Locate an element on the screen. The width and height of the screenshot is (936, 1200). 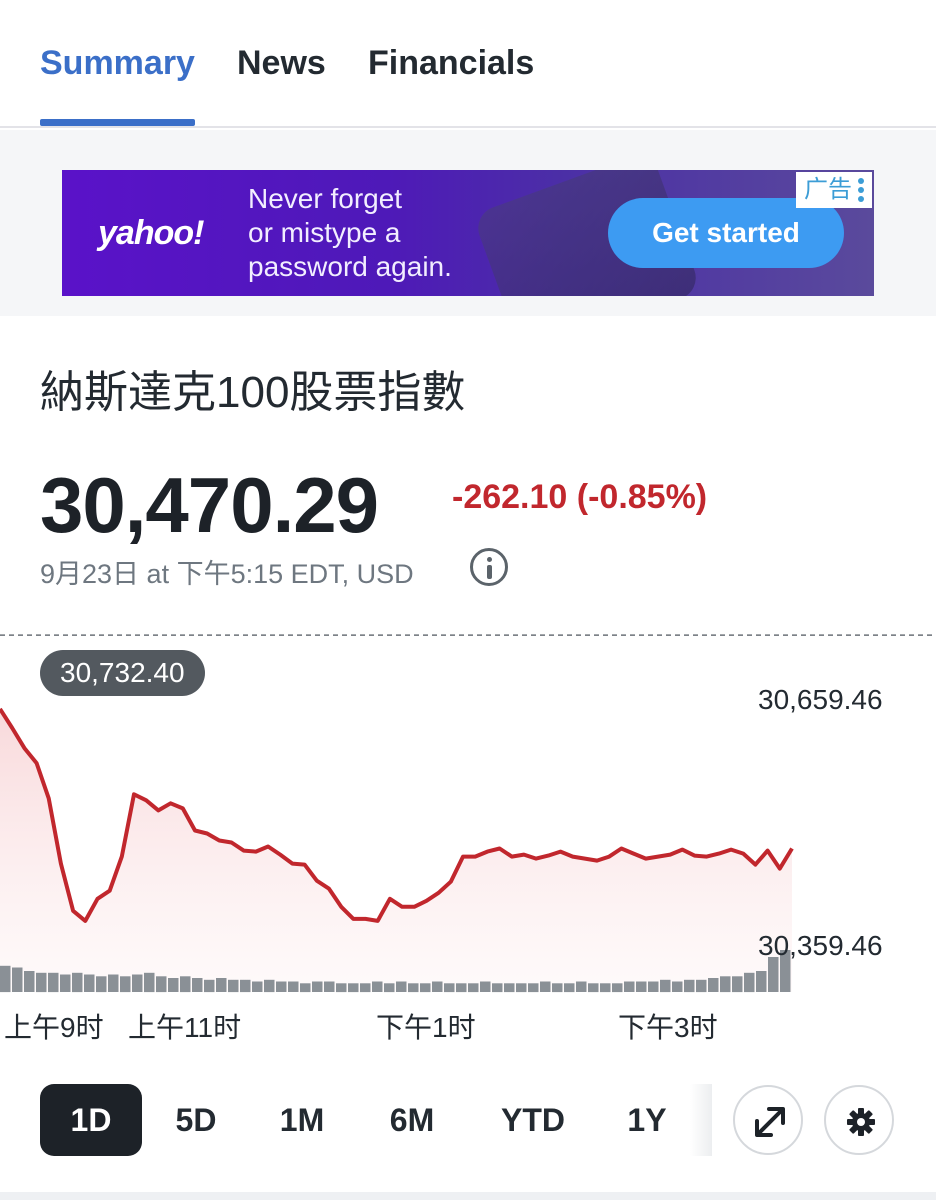
ad-badge: 广告 is located at coordinates (834, 190).